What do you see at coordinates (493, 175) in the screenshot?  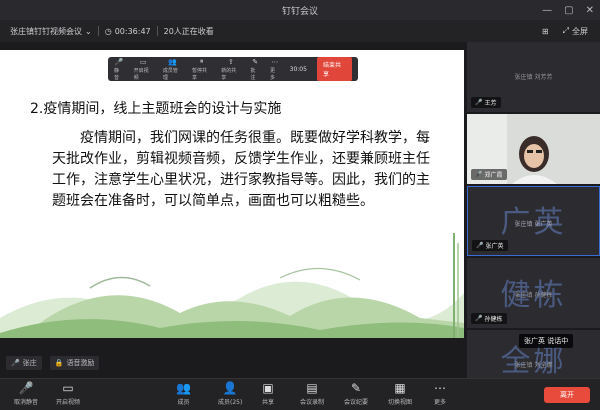 I see `tile-name: 郑广霞` at bounding box center [493, 175].